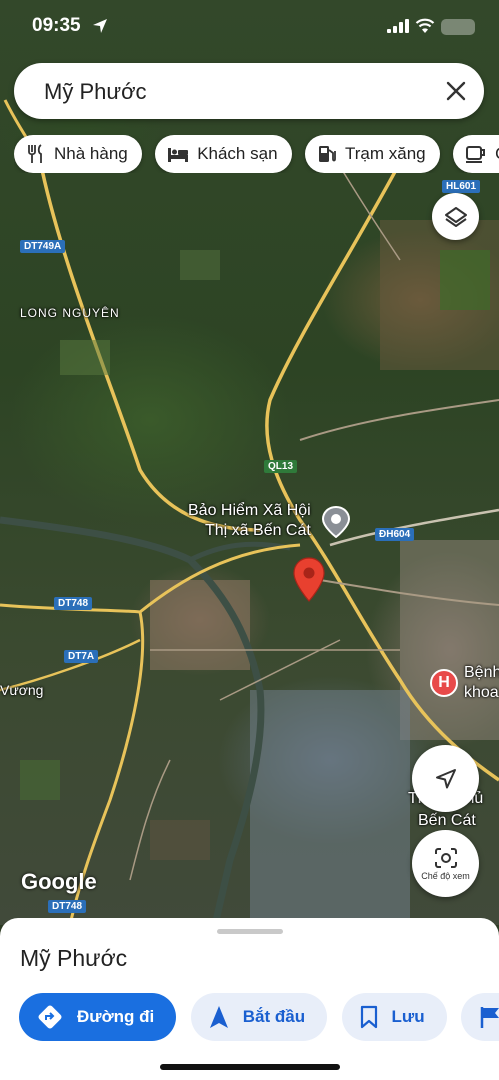 Image resolution: width=499 pixels, height=1080 pixels. I want to click on chip-restaurants: Nhà hàng, so click(78, 154).